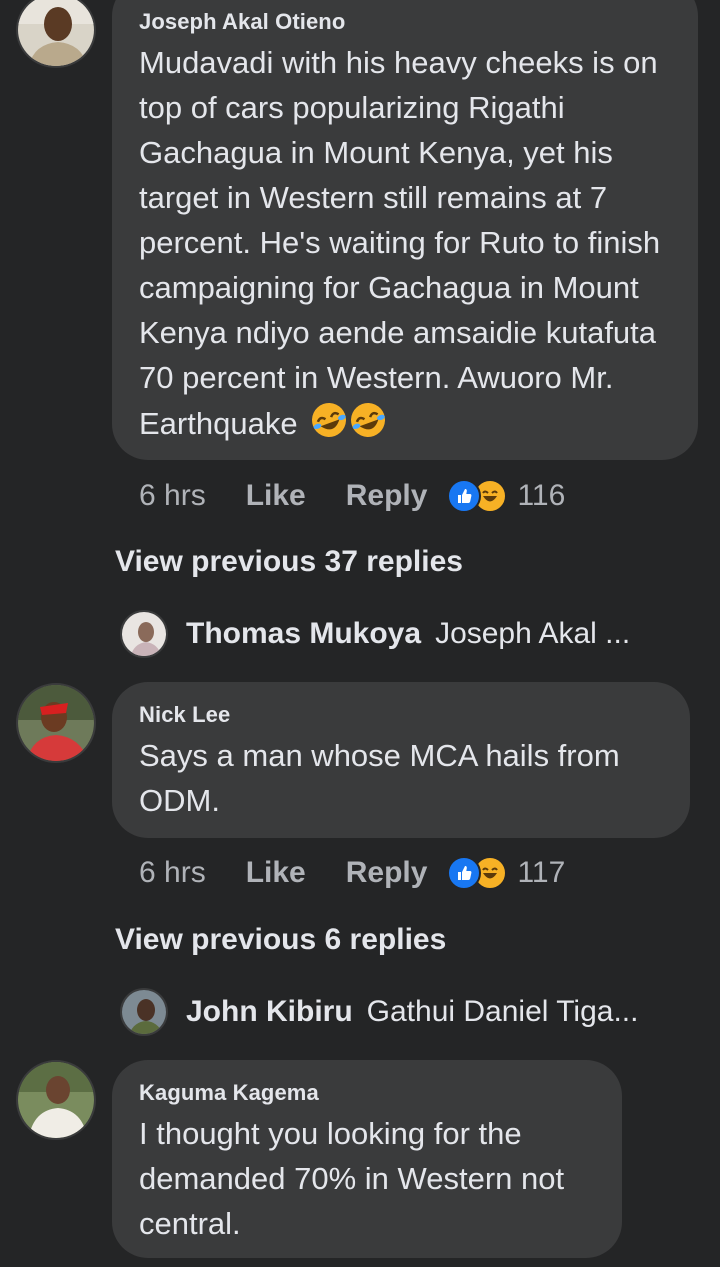  Describe the element at coordinates (303, 634) in the screenshot. I see `reply-author: Thomas Mukoya` at that location.